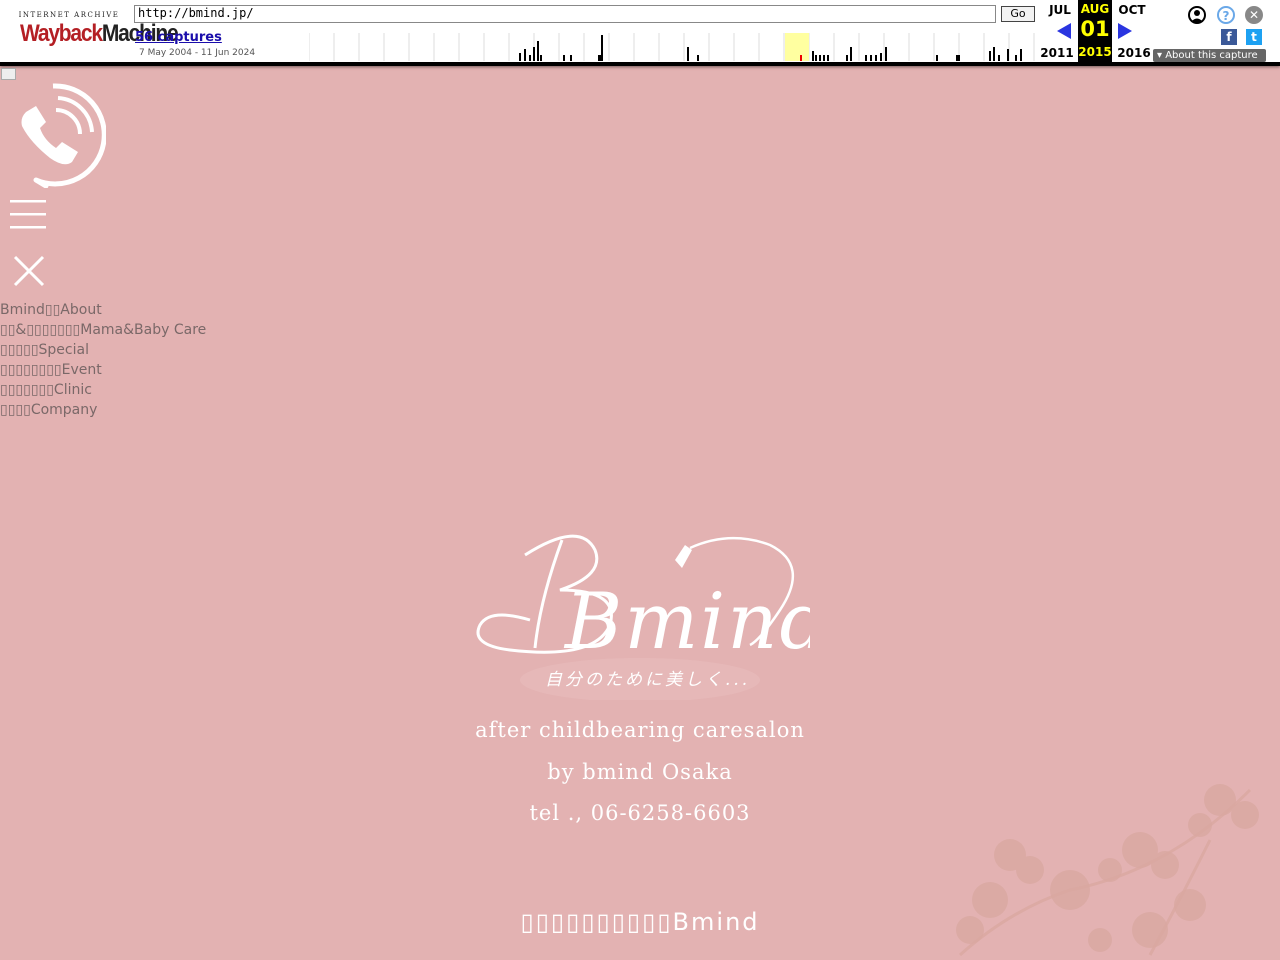 The width and height of the screenshot is (1280, 960). Describe the element at coordinates (8, 74) in the screenshot. I see `broken-image` at that location.